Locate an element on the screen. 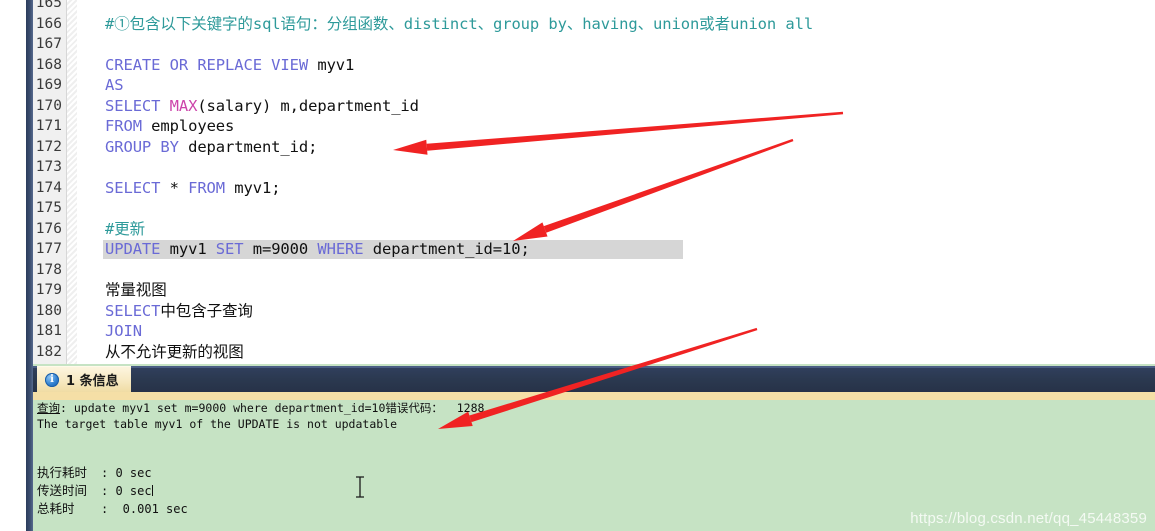 The image size is (1155, 531). code-line: 172 GROUP BY department_id; is located at coordinates (594, 147).